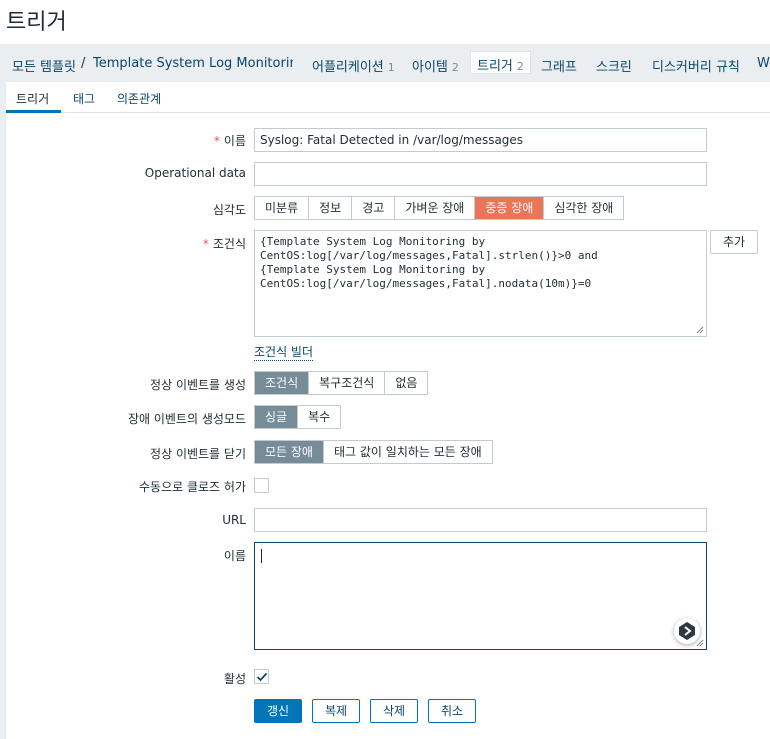 This screenshot has width=770, height=739. What do you see at coordinates (408, 452) in the screenshot?
I see `ok-close-tag-match: 태그 값이 일치하는 모든 장애` at bounding box center [408, 452].